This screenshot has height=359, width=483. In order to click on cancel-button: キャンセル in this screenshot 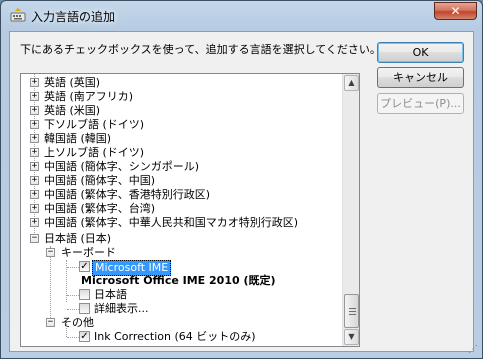, I will do `click(420, 77)`.